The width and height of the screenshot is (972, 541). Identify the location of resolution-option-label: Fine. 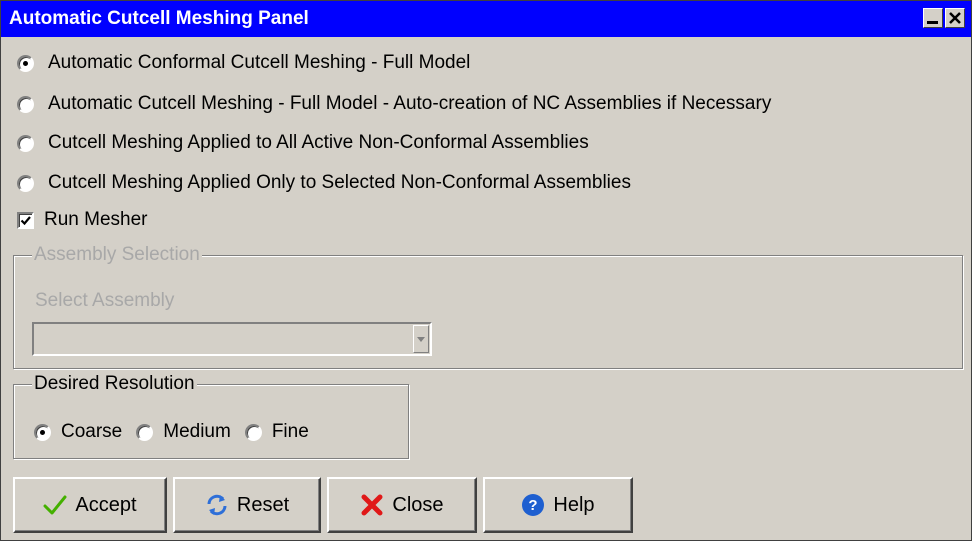
(290, 431).